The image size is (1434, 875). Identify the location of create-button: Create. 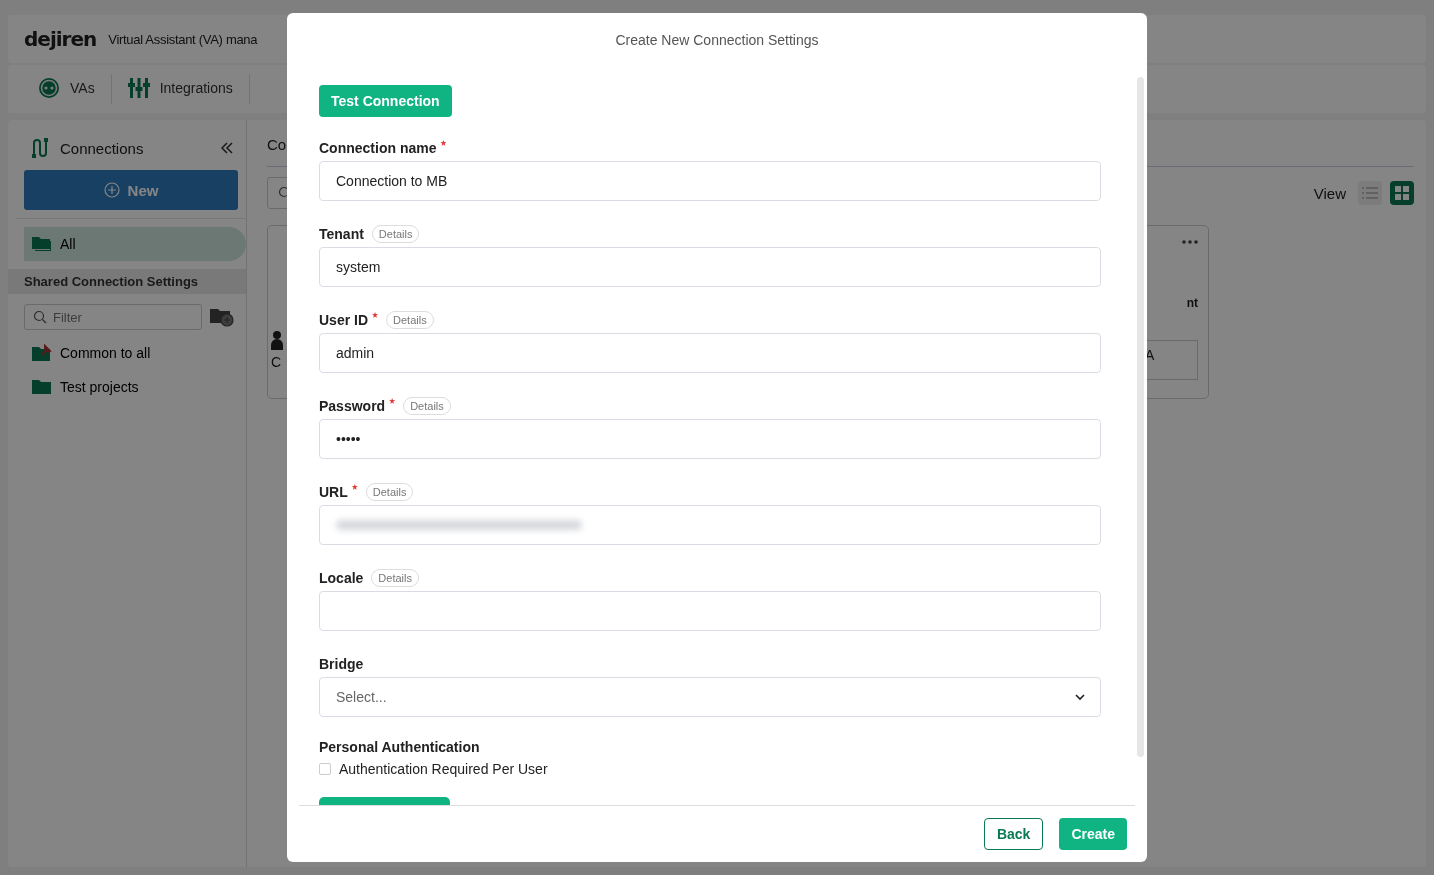
(1093, 834).